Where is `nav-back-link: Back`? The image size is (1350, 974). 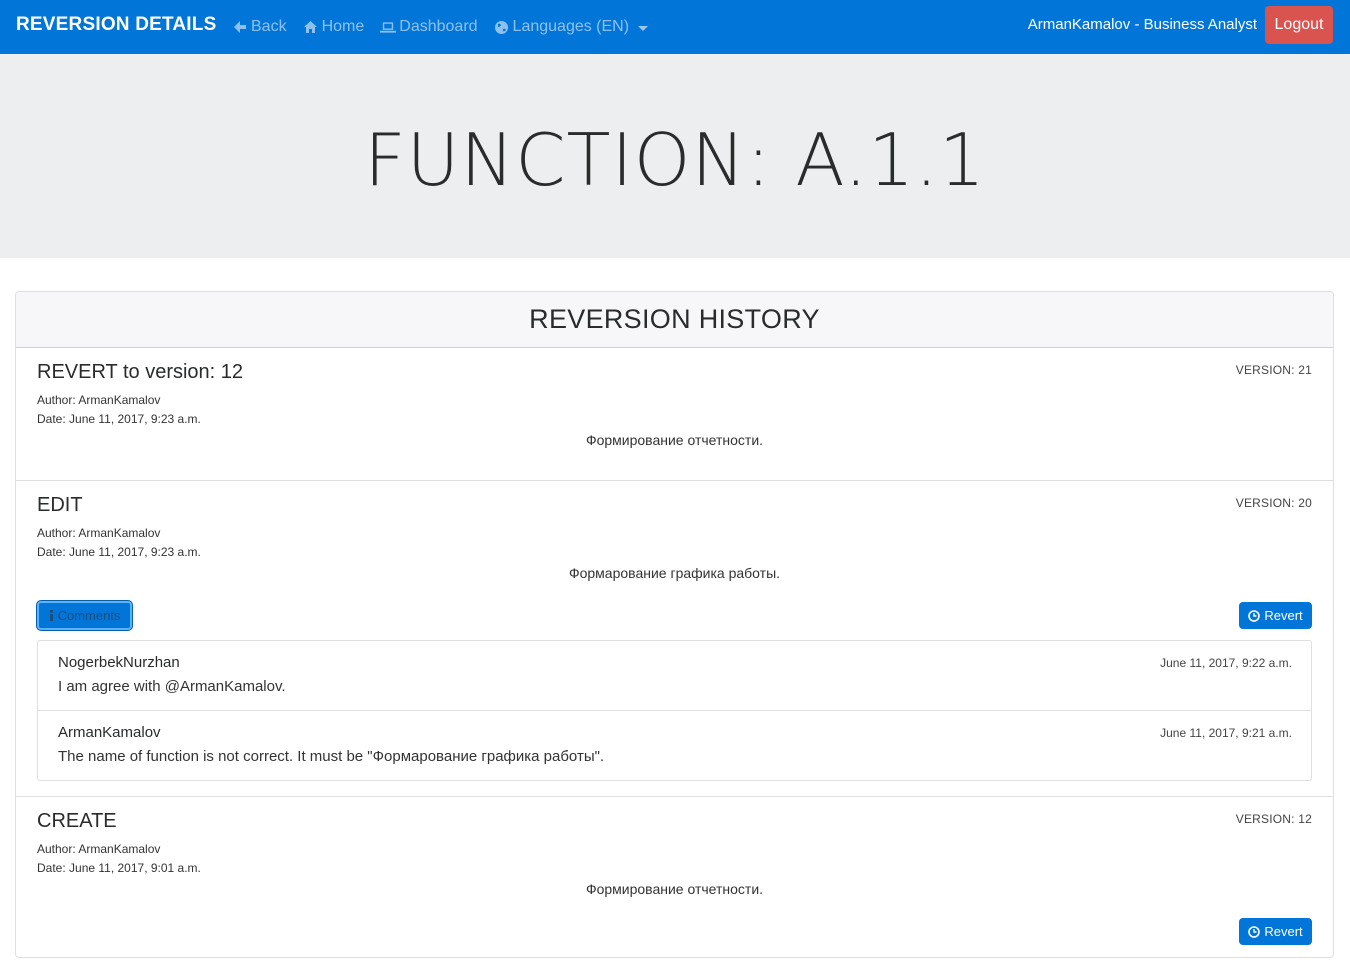 nav-back-link: Back is located at coordinates (259, 27).